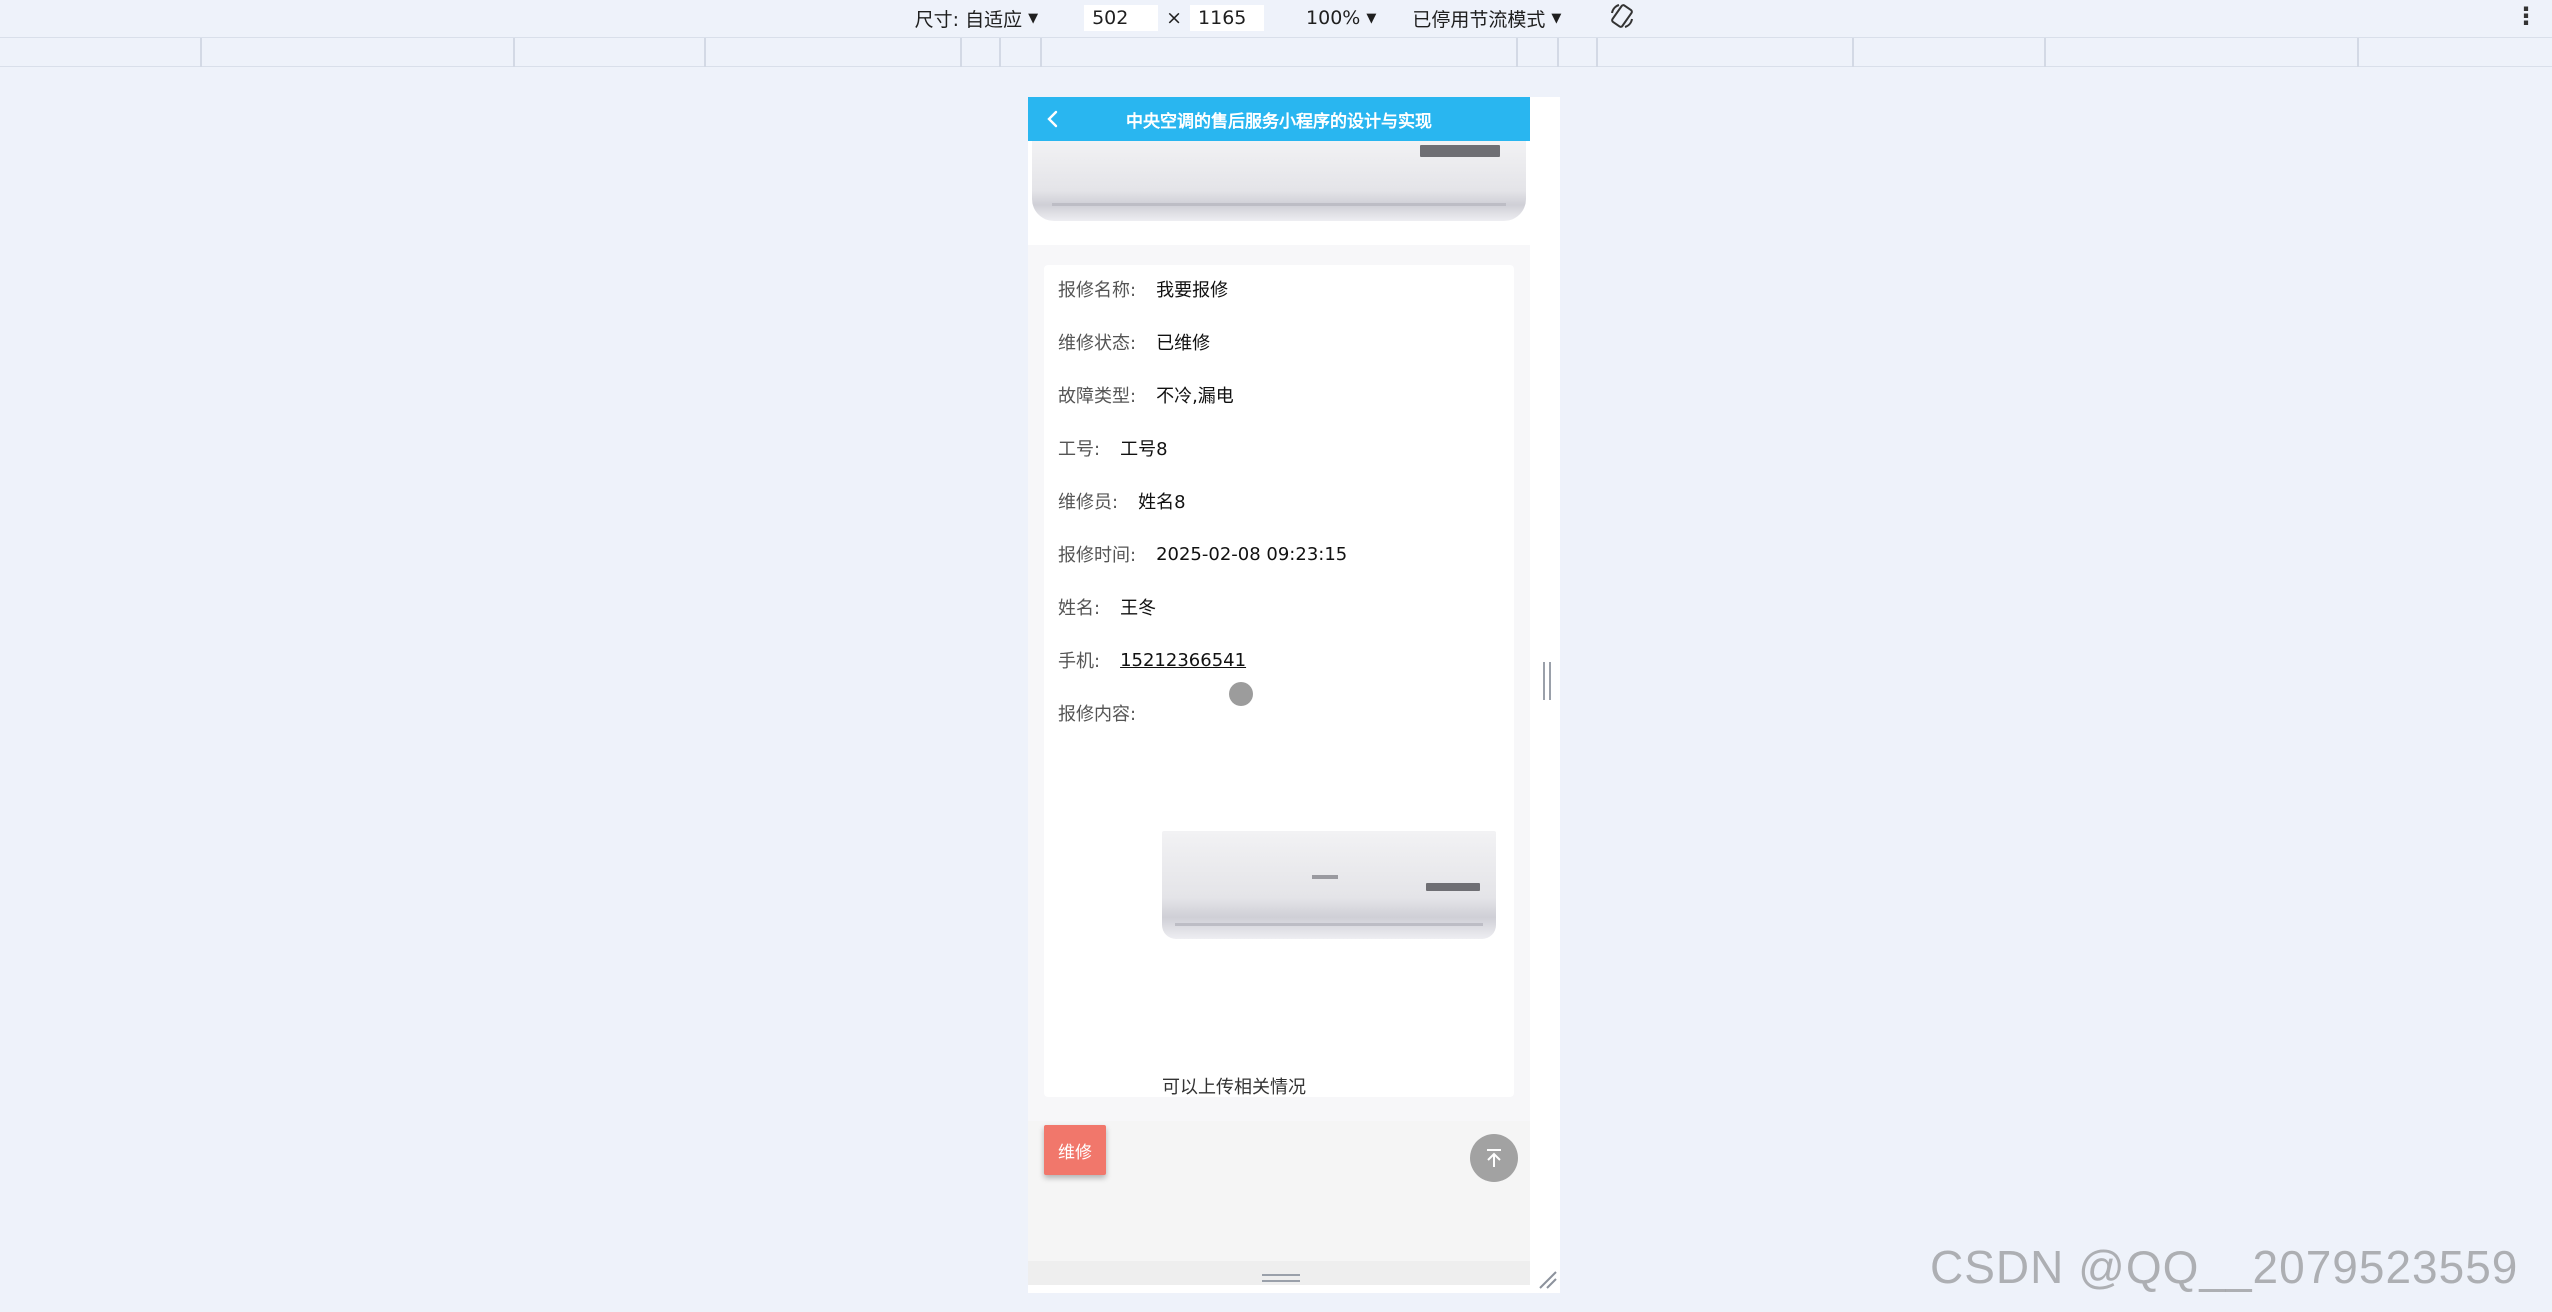 This screenshot has width=2552, height=1312. What do you see at coordinates (1144, 449) in the screenshot?
I see `field-value: 工号8` at bounding box center [1144, 449].